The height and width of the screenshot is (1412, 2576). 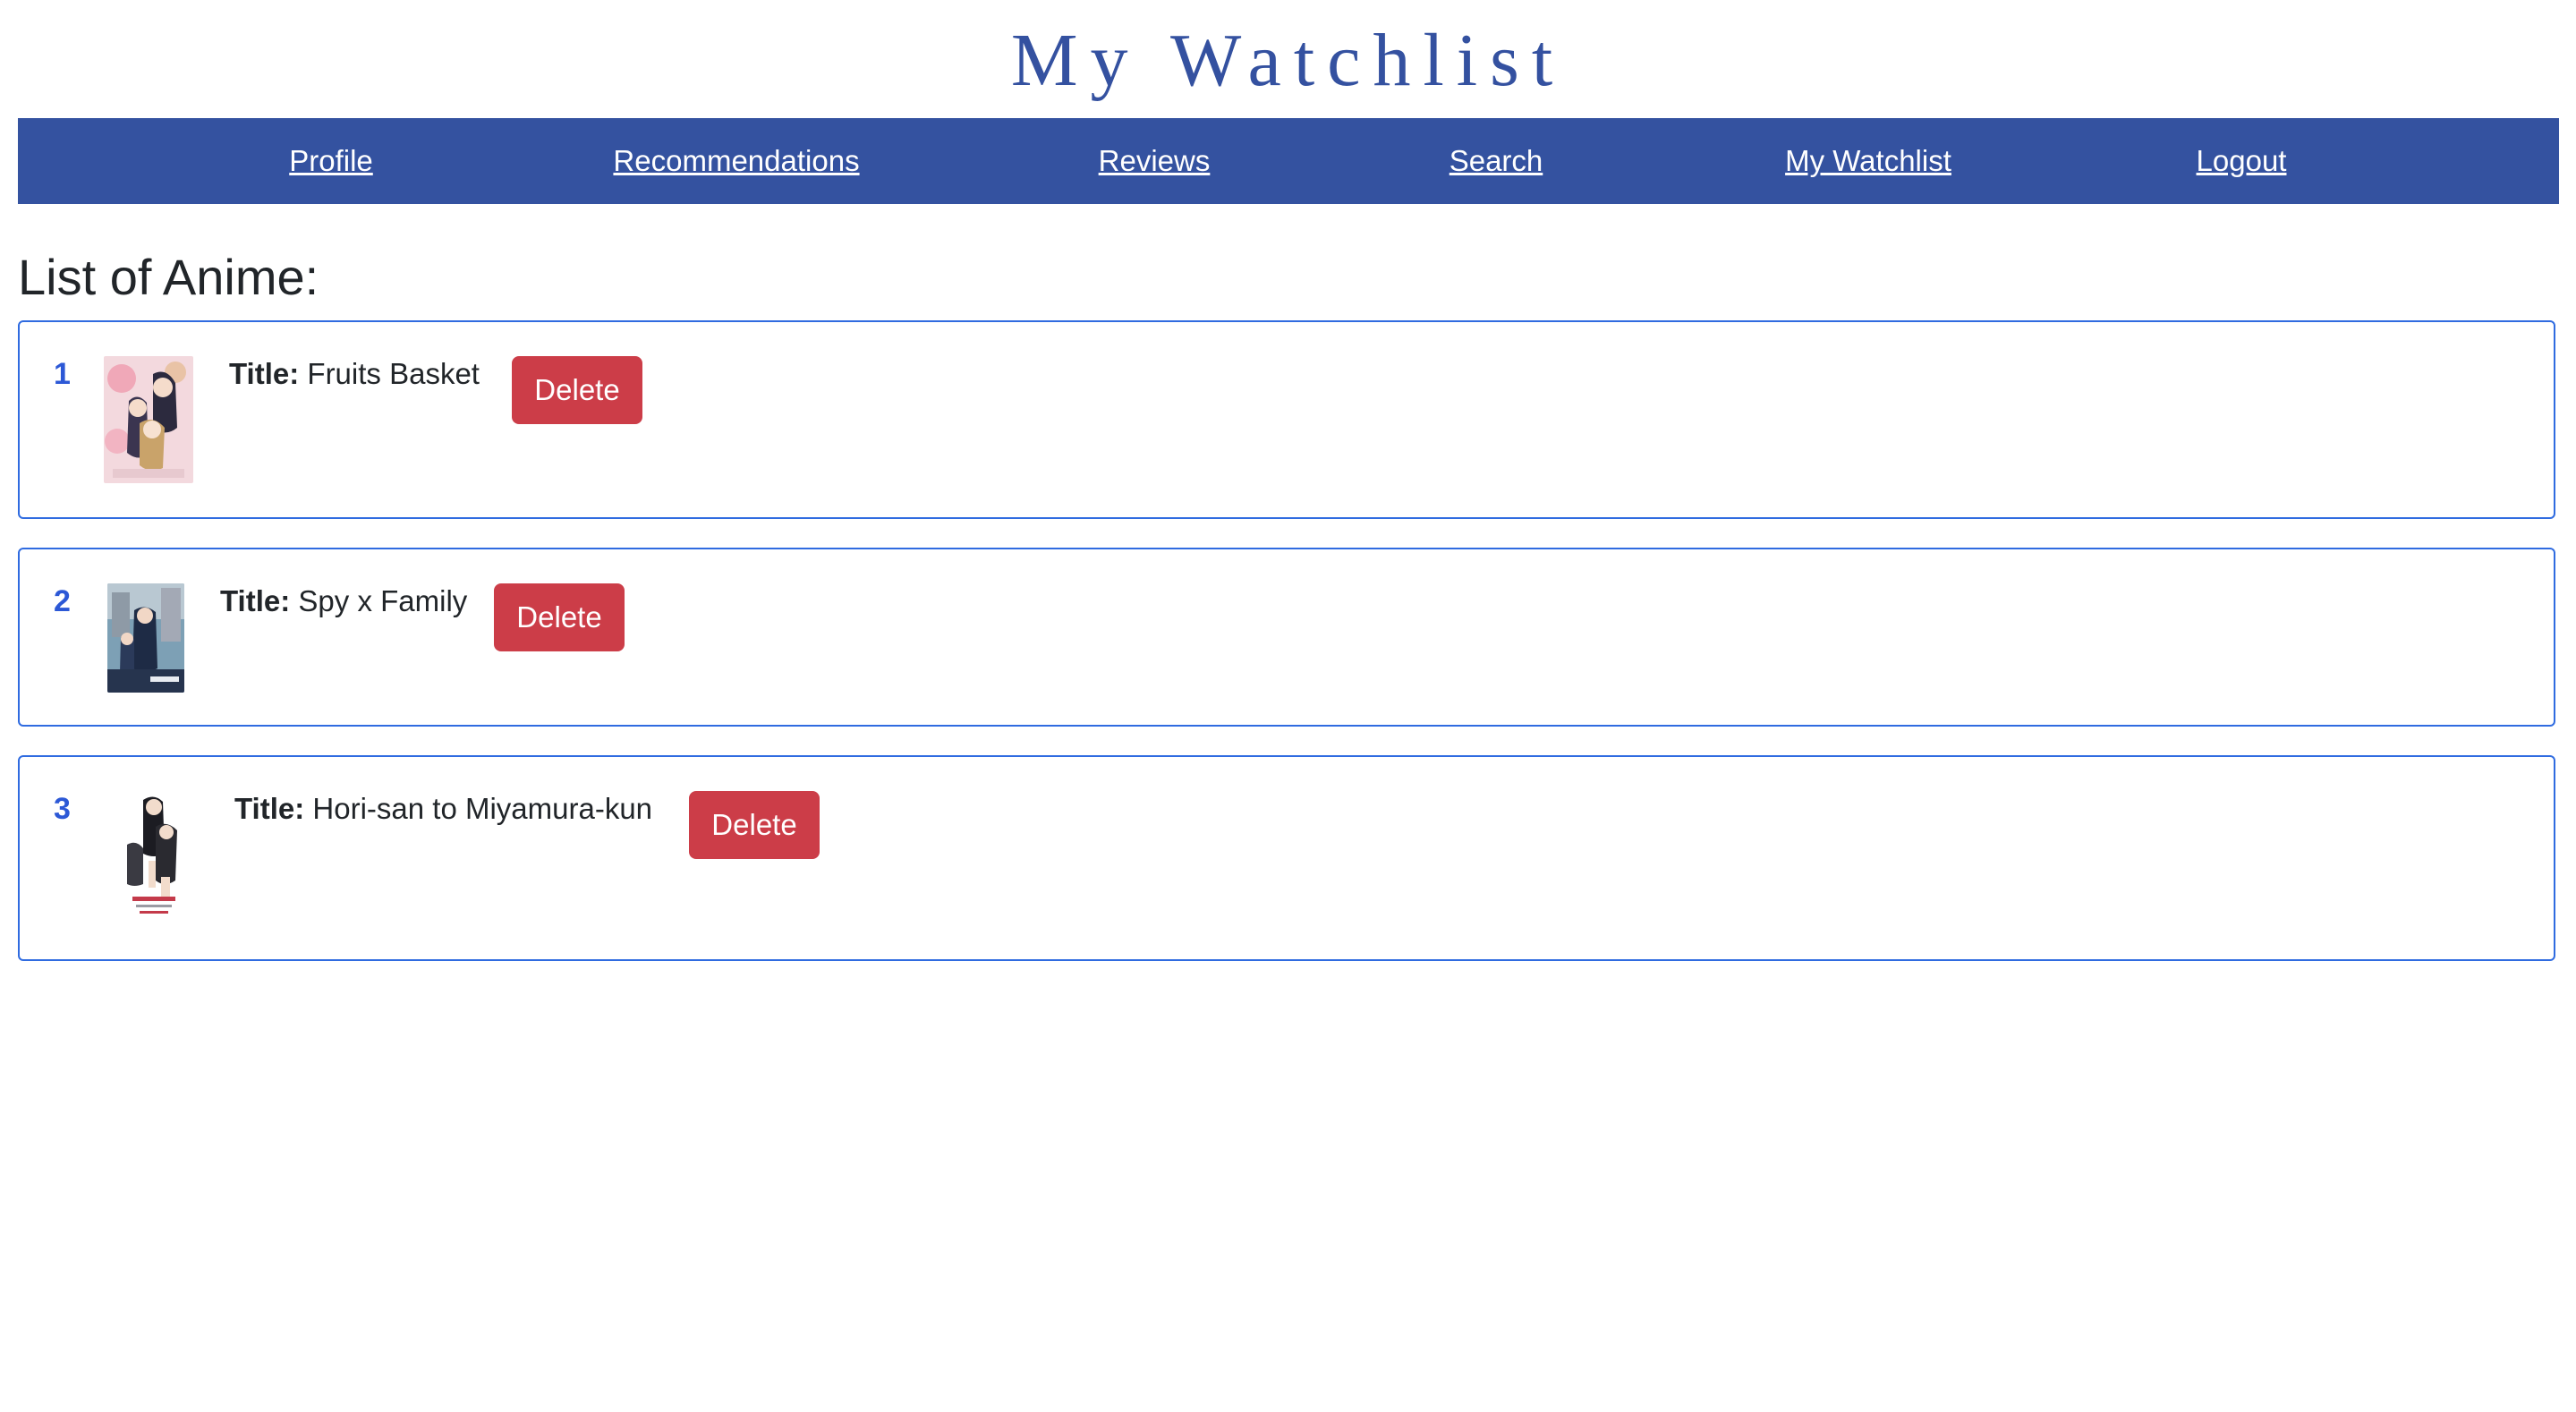 I want to click on nav-link-reviews: Reviews, so click(x=1155, y=161).